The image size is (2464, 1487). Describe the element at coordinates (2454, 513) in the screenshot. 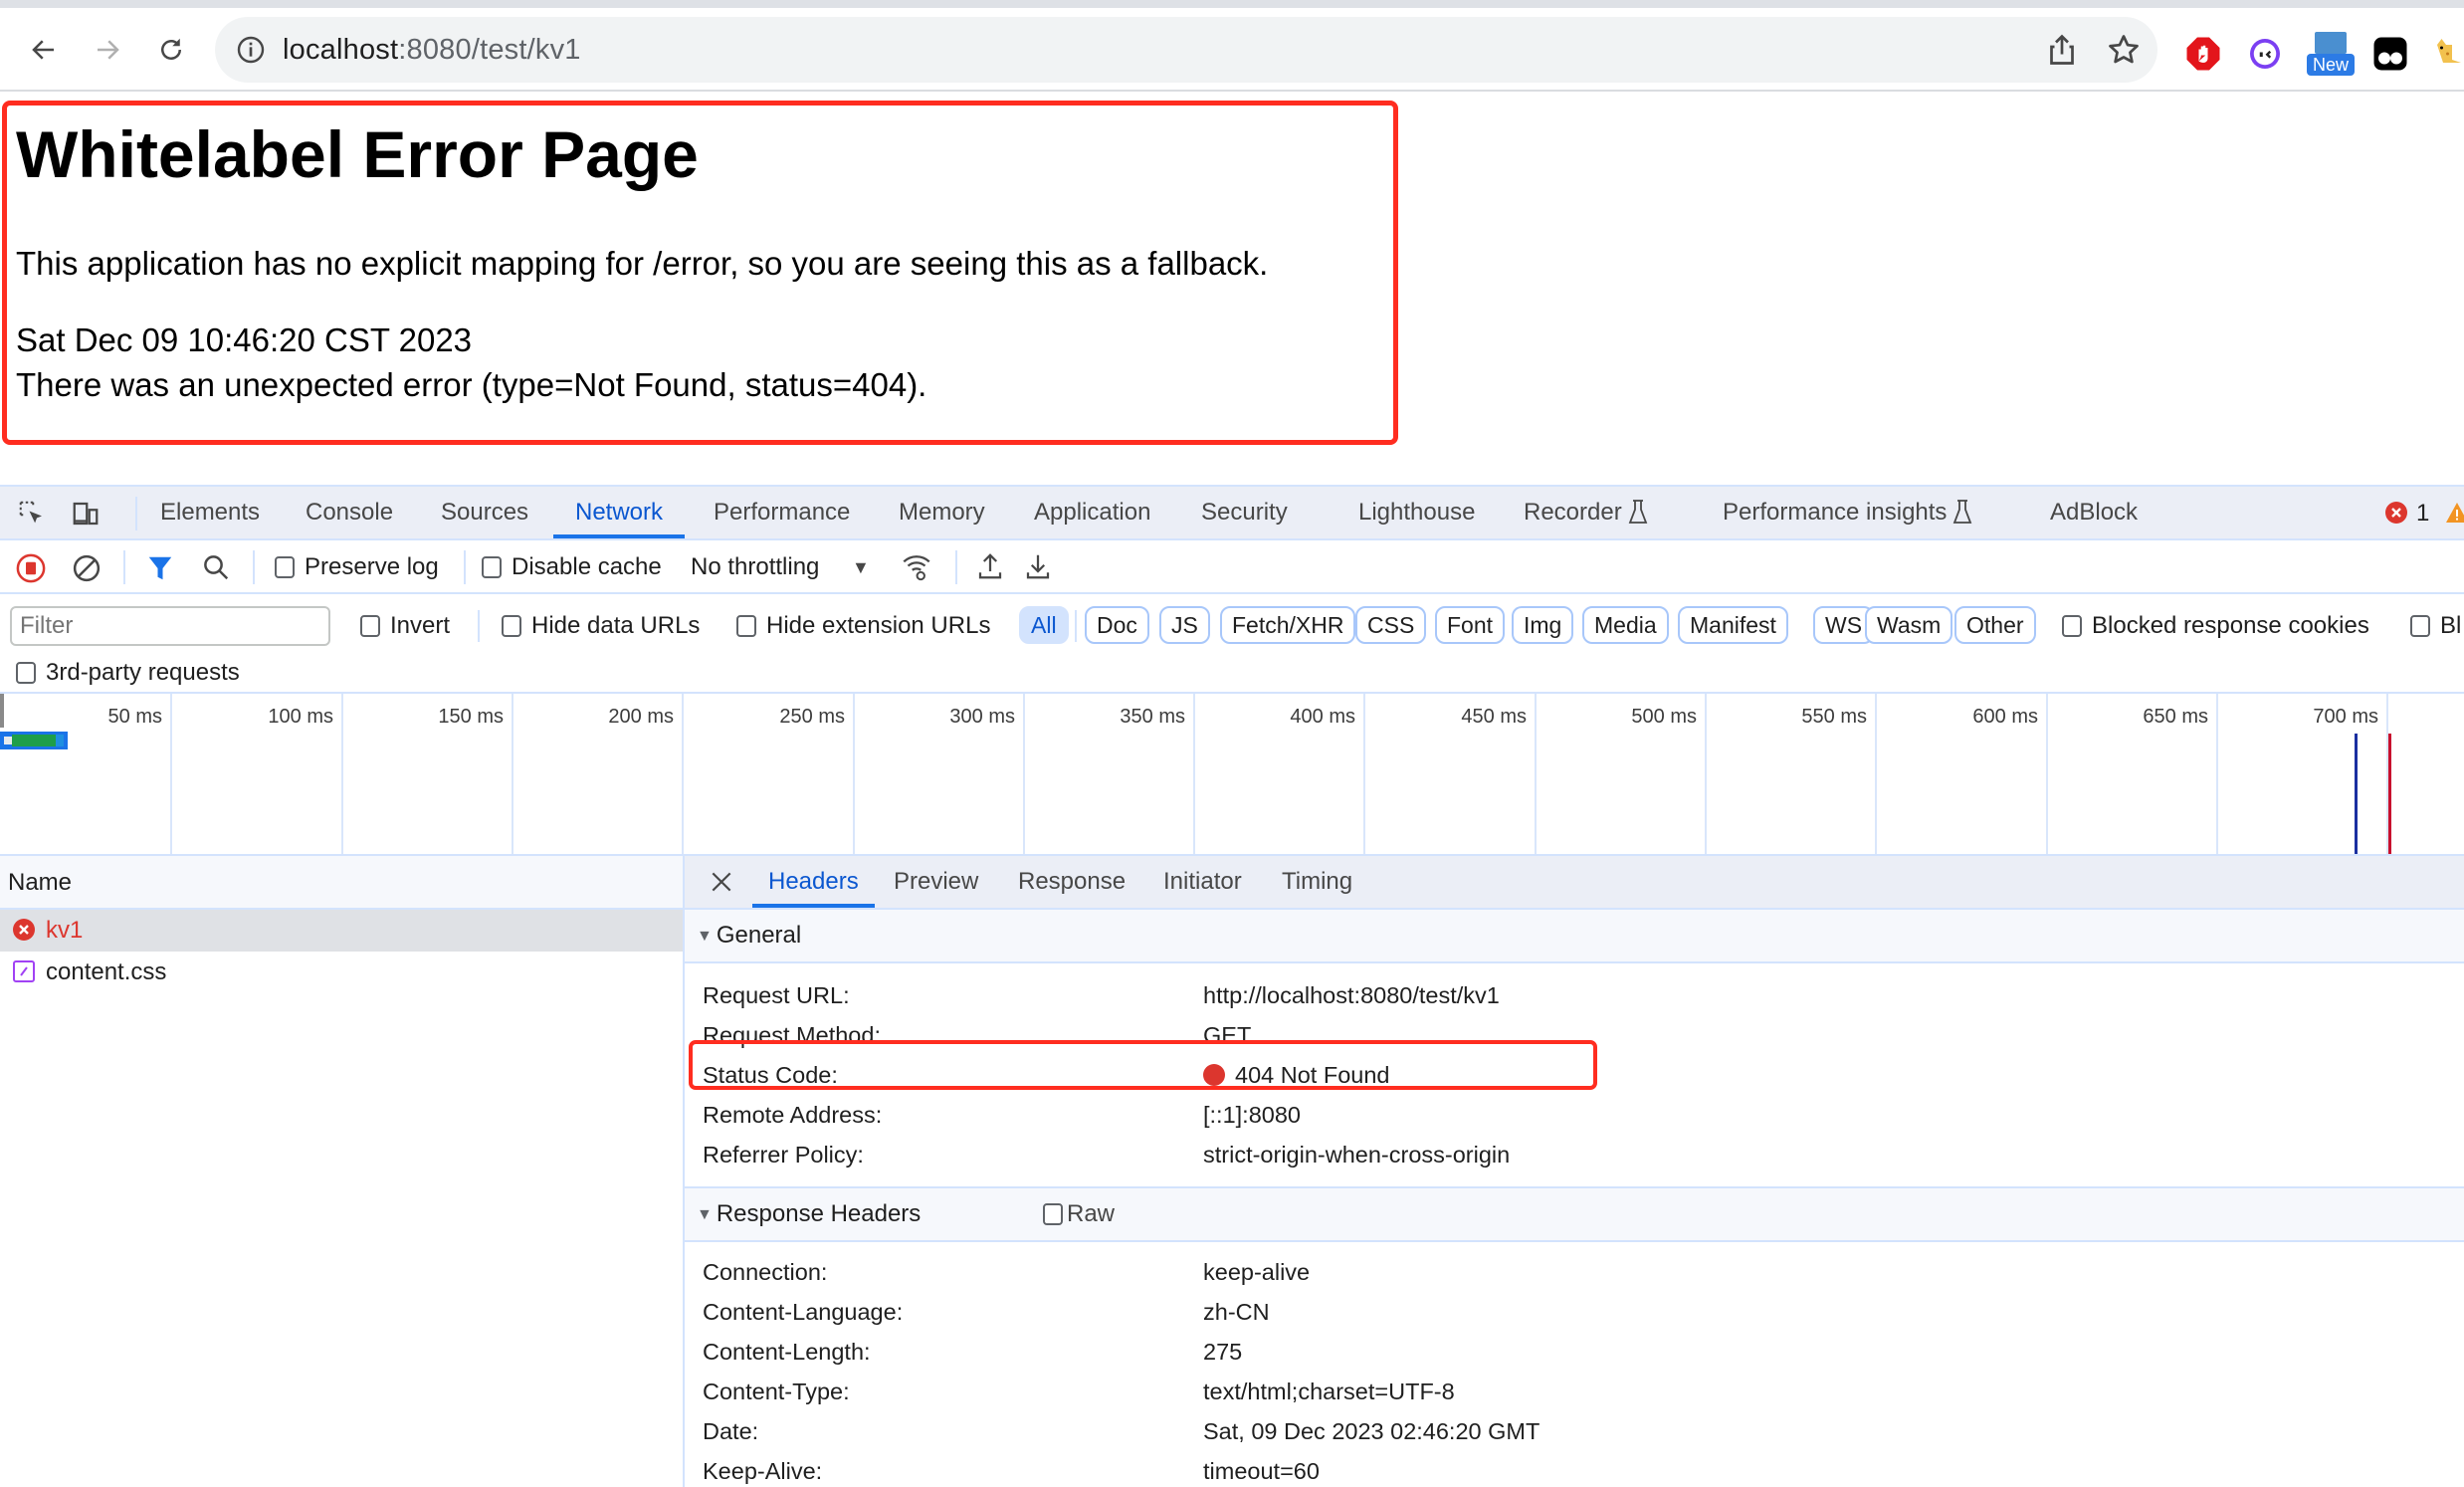

I see `warning-icon` at that location.